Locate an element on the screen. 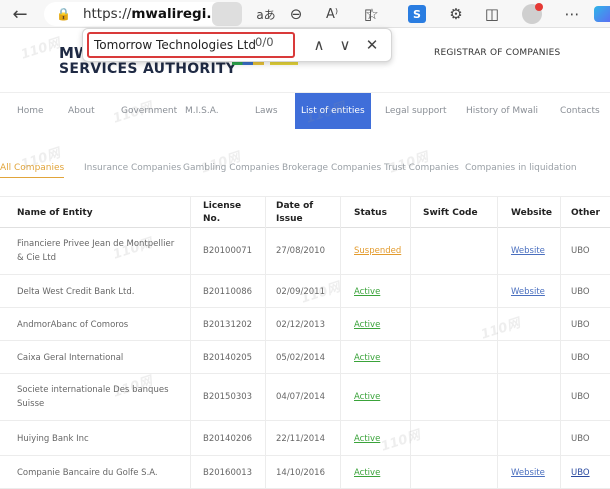  more-options-icon: ⋯ is located at coordinates (572, 14).